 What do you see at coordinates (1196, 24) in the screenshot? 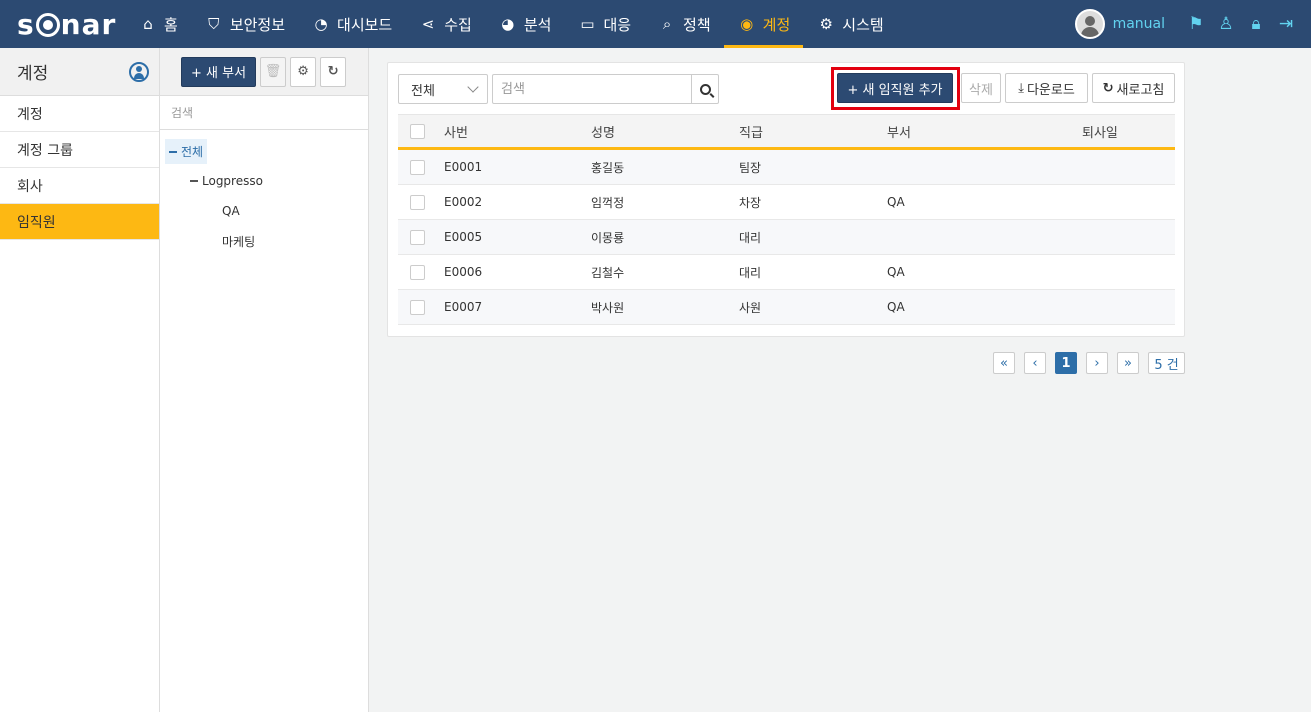
I see `ticket-icon: ⚑` at bounding box center [1196, 24].